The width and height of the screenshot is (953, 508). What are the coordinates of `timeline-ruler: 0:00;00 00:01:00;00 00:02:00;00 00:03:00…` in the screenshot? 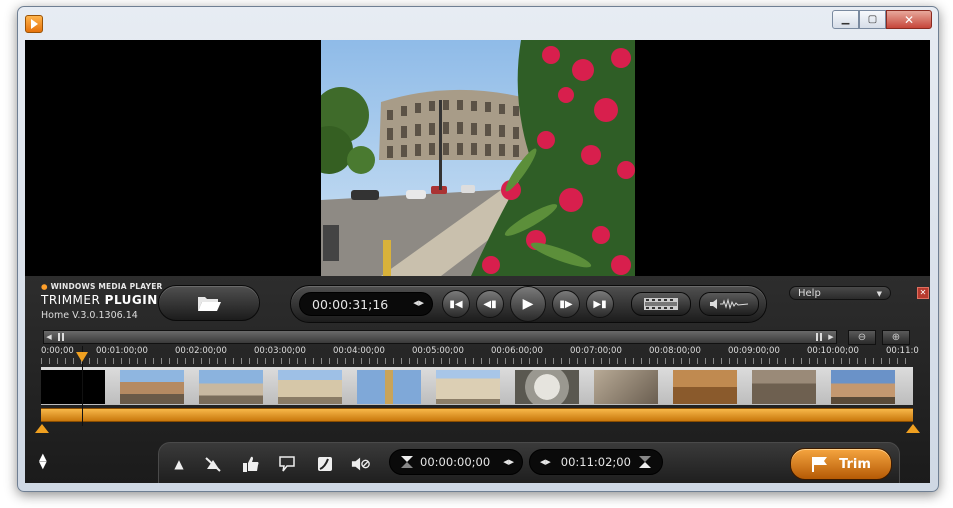 It's located at (480, 355).